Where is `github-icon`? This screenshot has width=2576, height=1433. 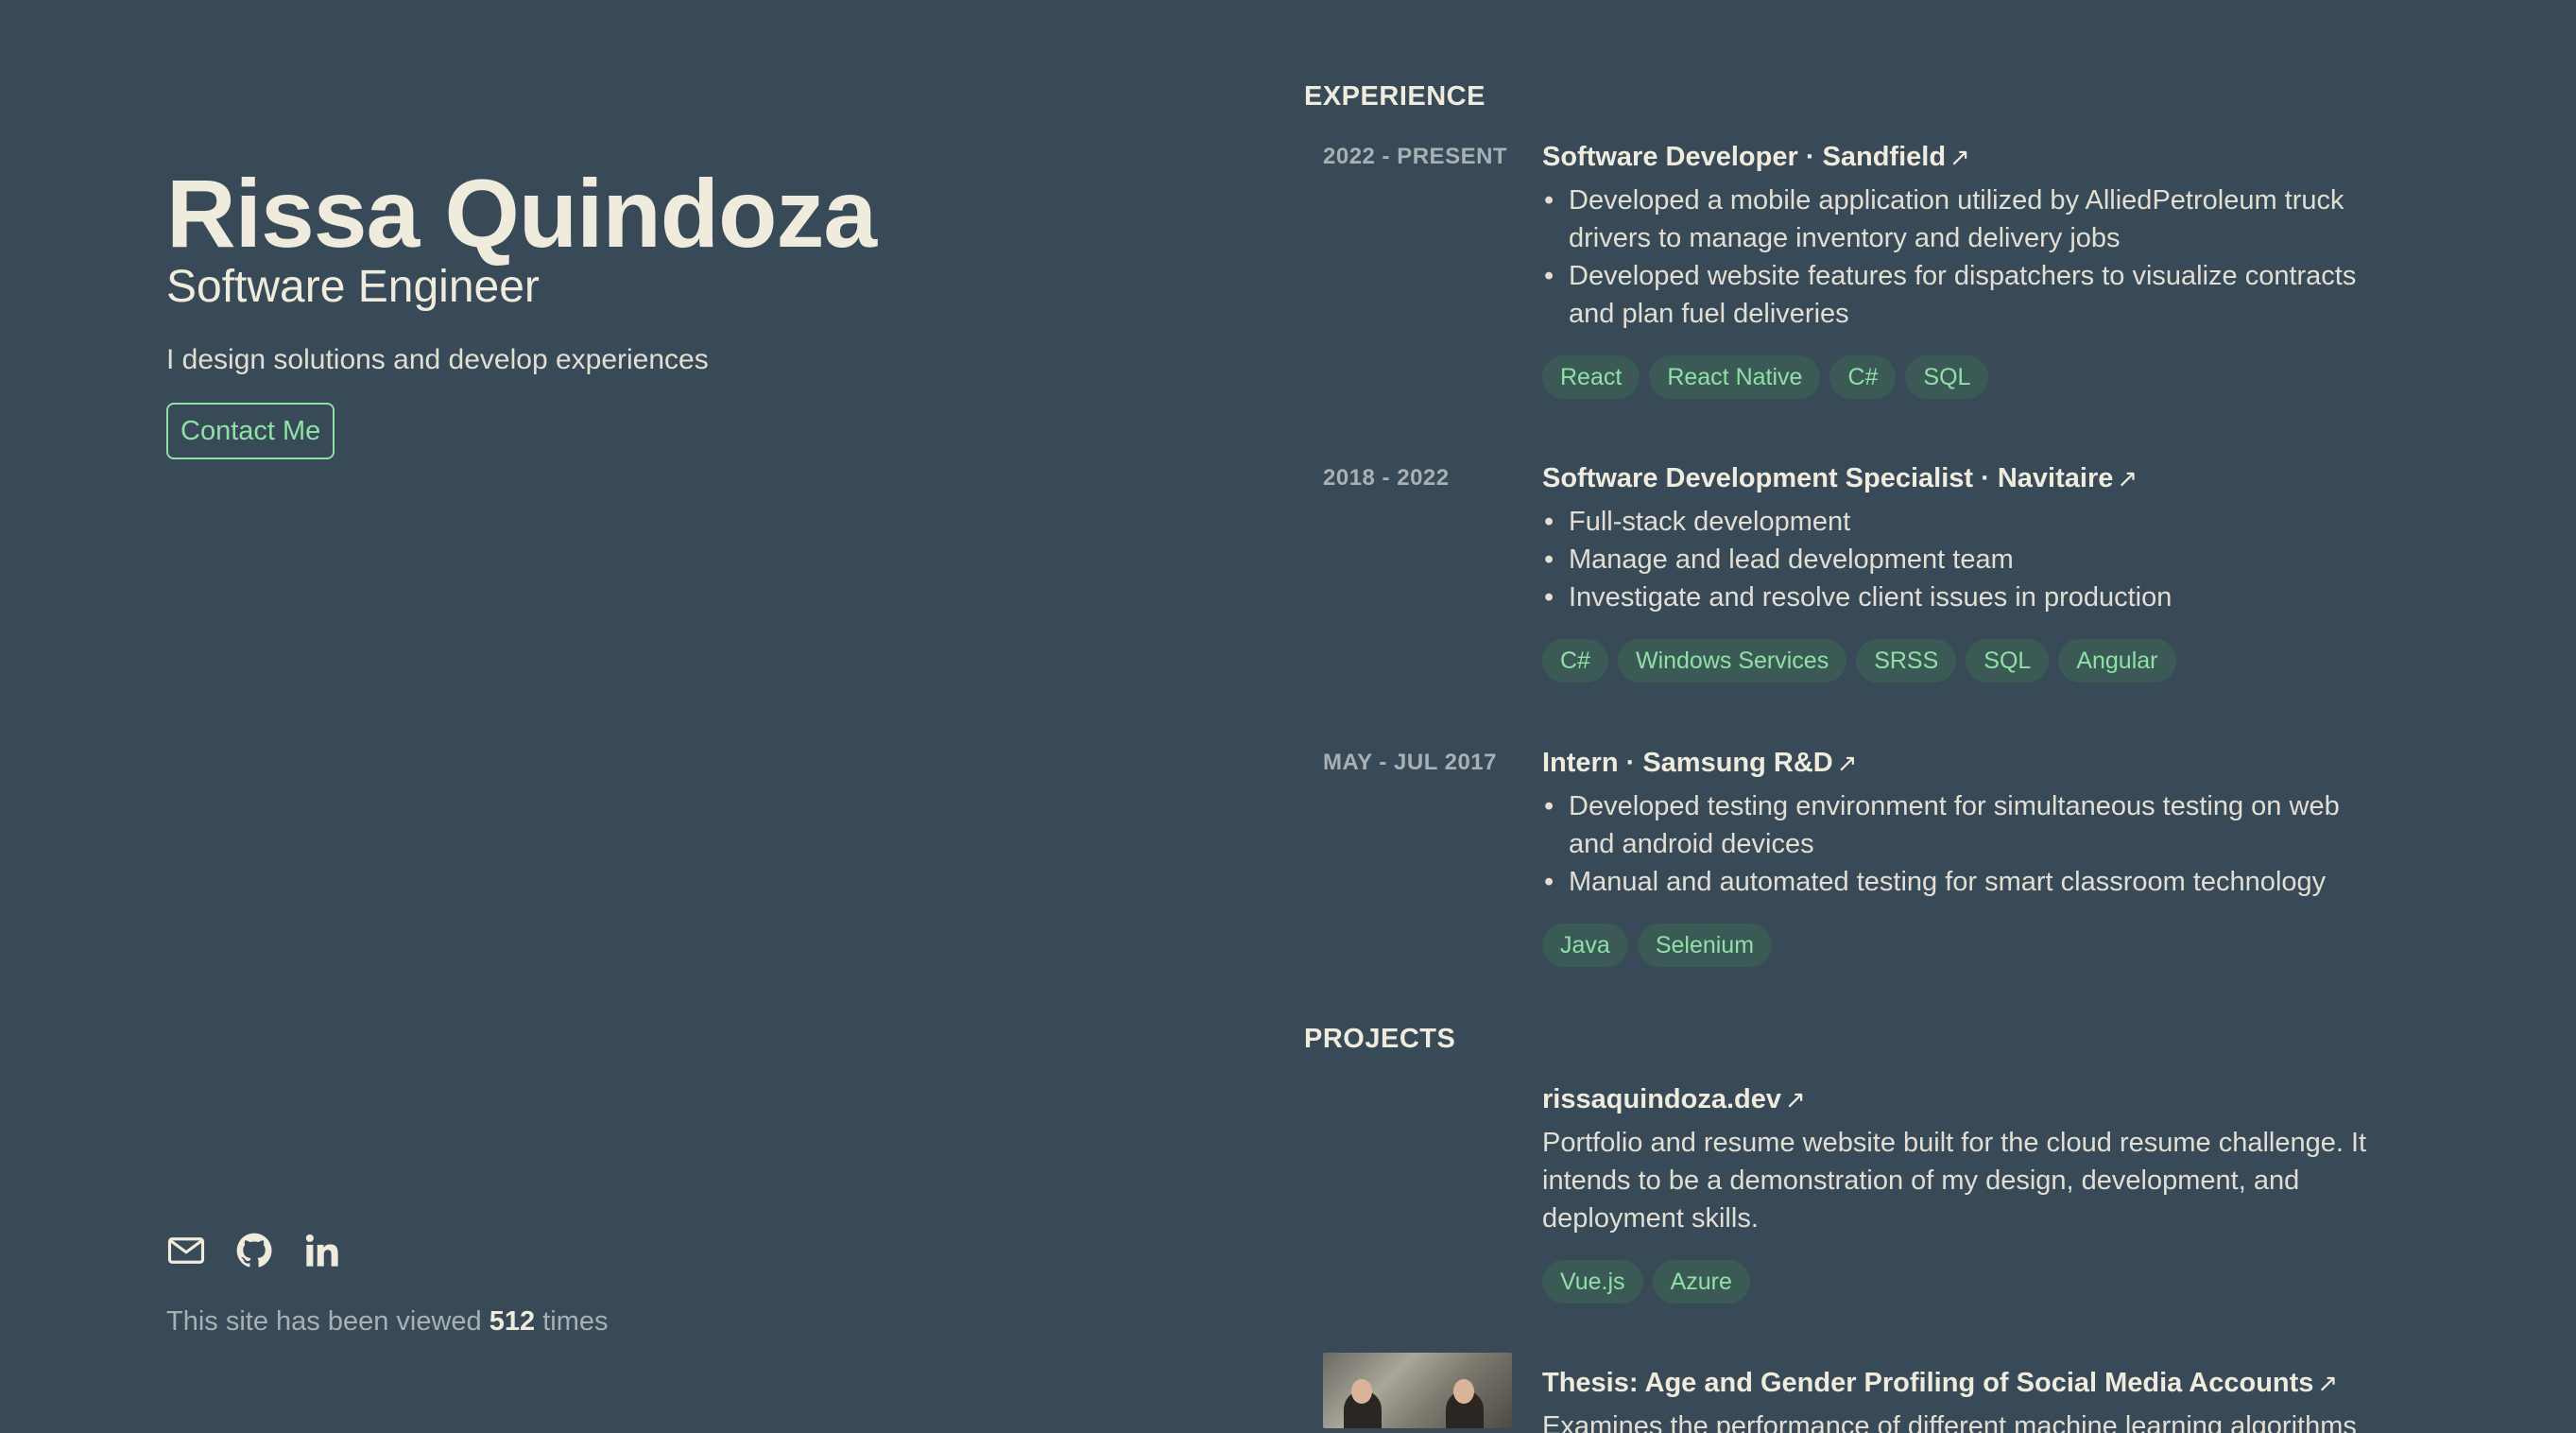
github-icon is located at coordinates (254, 1250).